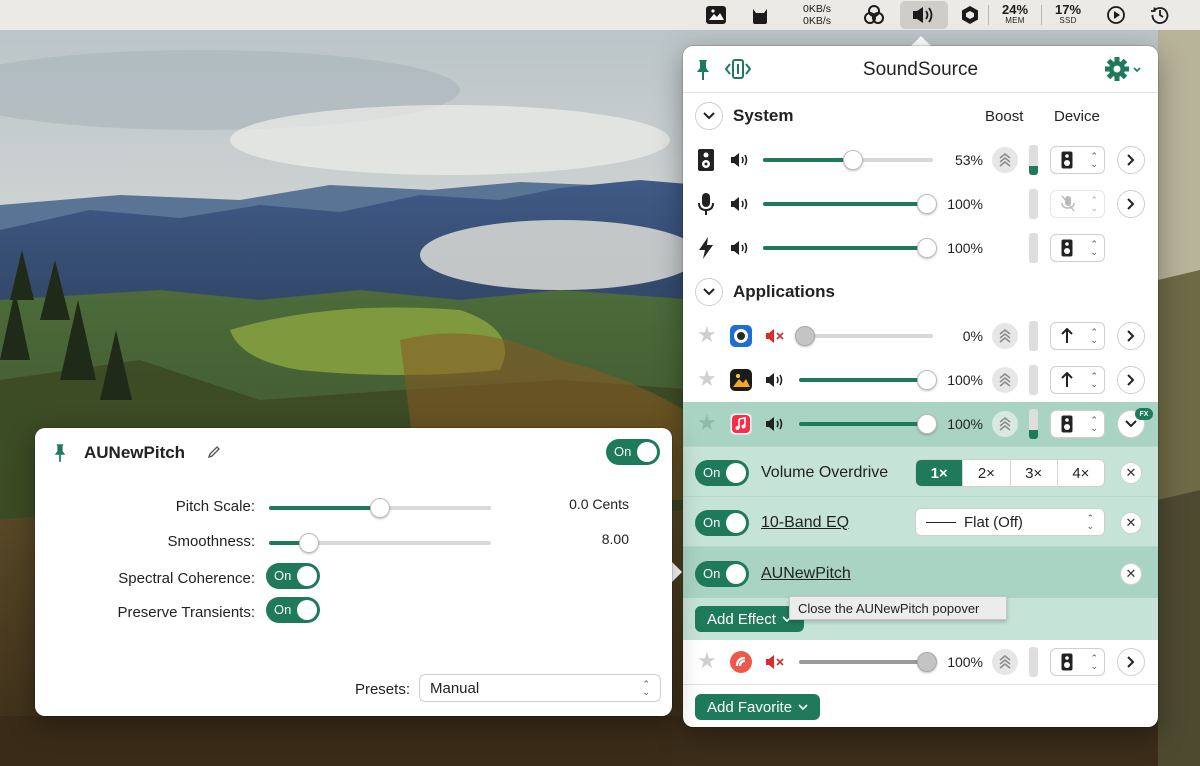  Describe the element at coordinates (805, 523) in the screenshot. I see `effect-name-link: 10-Band EQ` at that location.